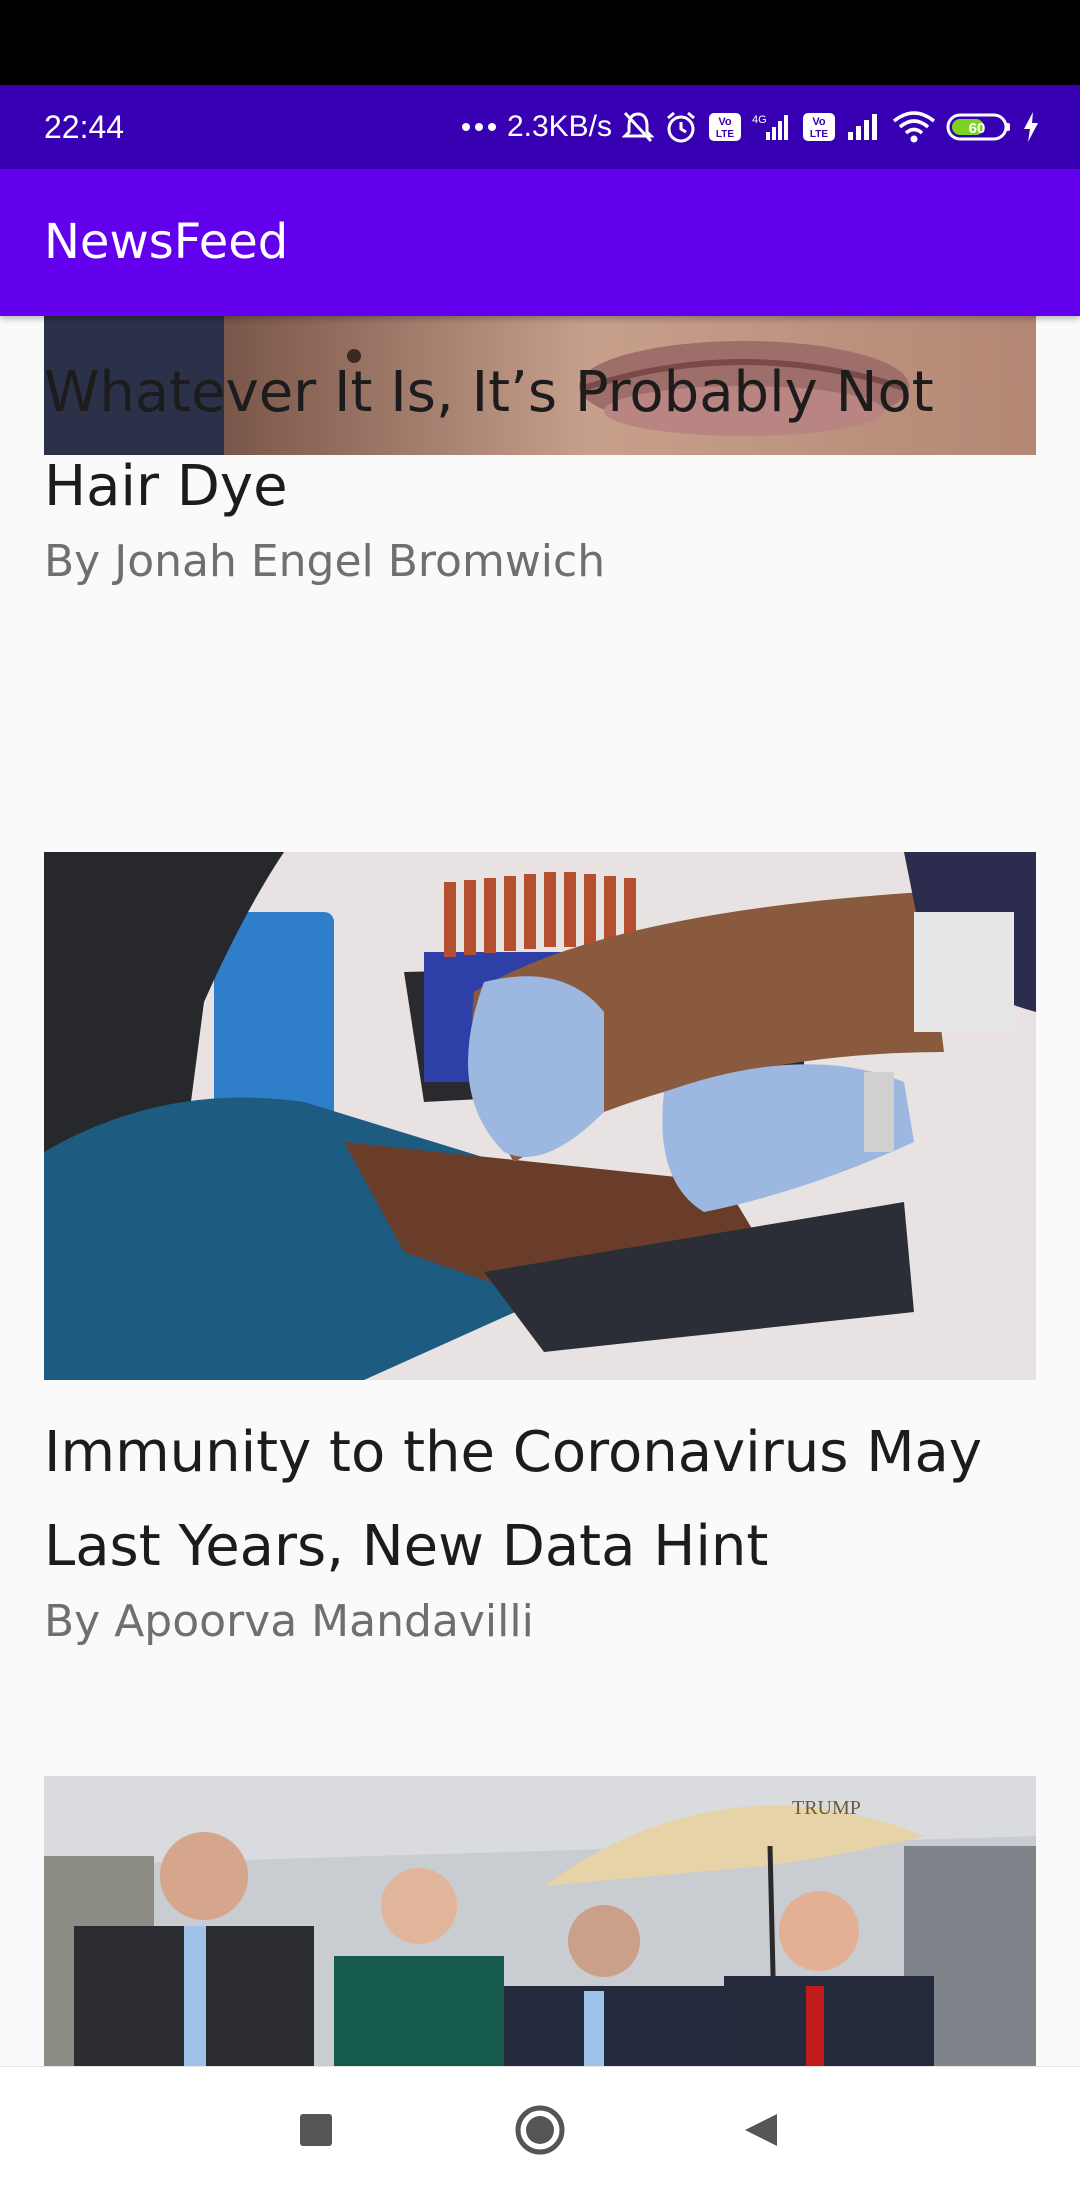 The height and width of the screenshot is (2193, 1080). Describe the element at coordinates (914, 127) in the screenshot. I see `wifi-icon` at that location.